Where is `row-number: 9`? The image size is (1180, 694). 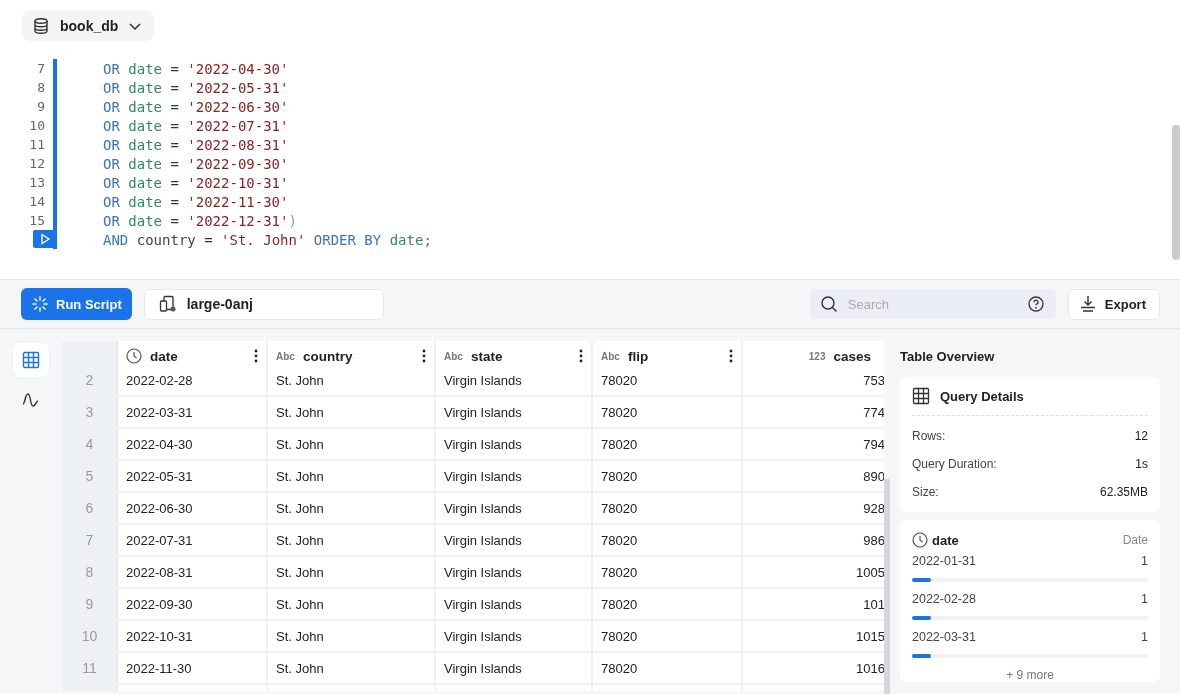
row-number: 9 is located at coordinates (90, 604).